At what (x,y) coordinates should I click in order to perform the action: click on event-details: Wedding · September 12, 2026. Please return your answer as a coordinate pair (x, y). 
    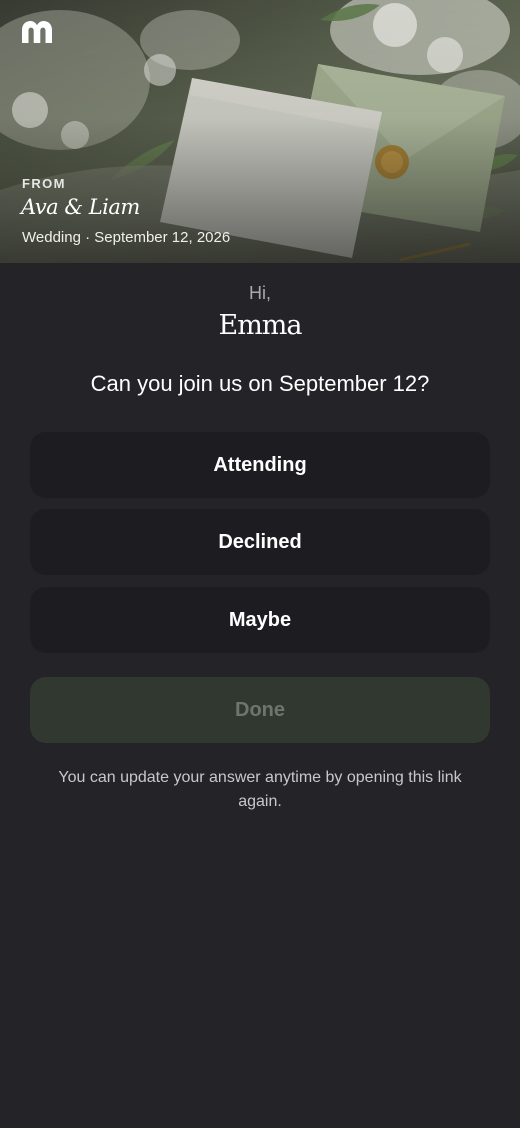
    Looking at the image, I should click on (126, 237).